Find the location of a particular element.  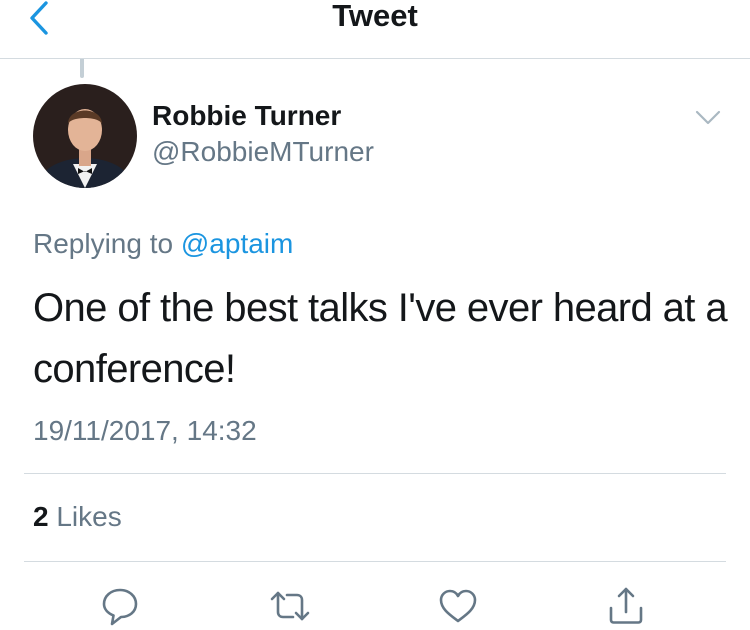

avatar is located at coordinates (85, 136).